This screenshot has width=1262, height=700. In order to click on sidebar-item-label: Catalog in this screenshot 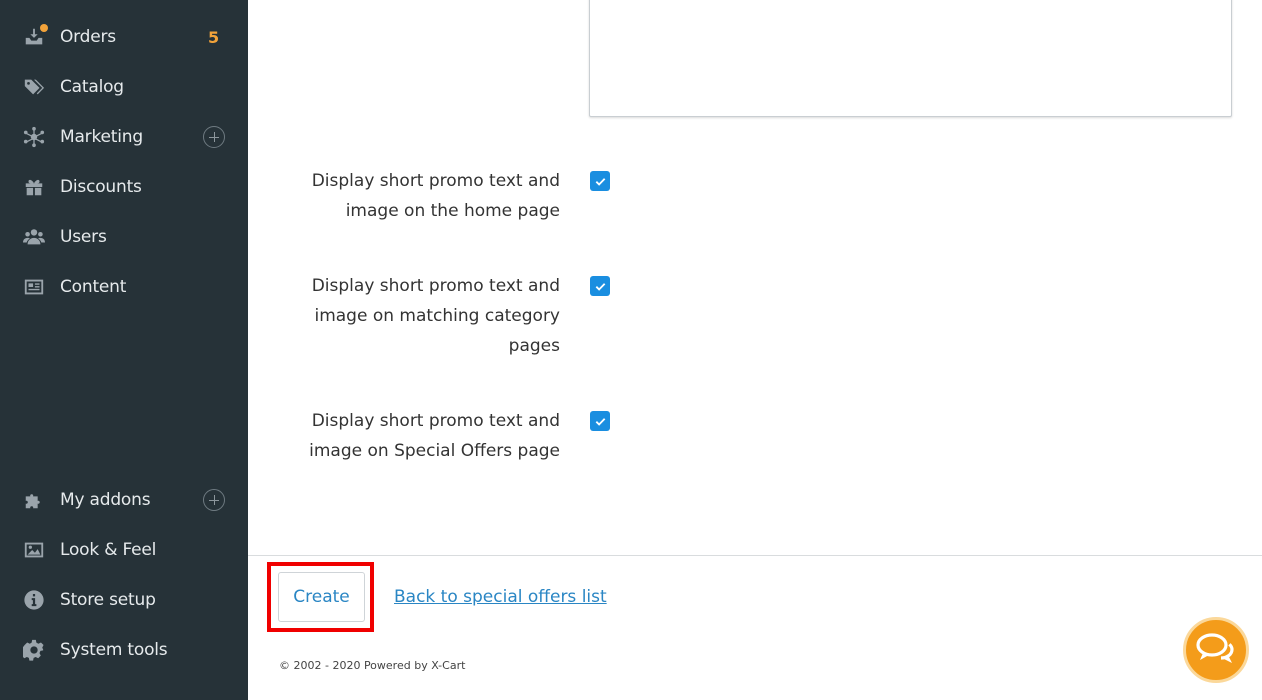, I will do `click(92, 87)`.